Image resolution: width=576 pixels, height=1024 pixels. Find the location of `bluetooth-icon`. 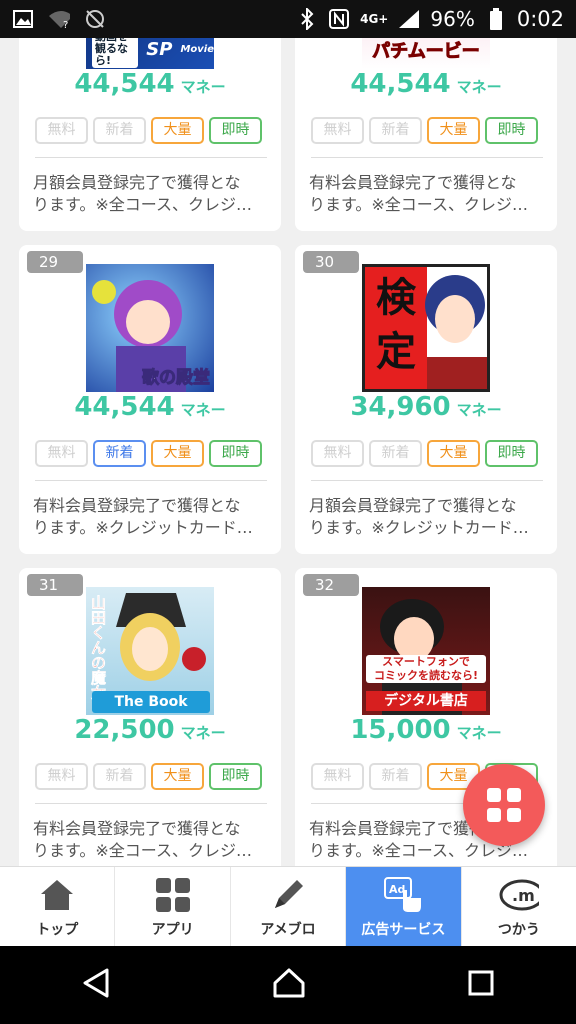

bluetooth-icon is located at coordinates (307, 19).